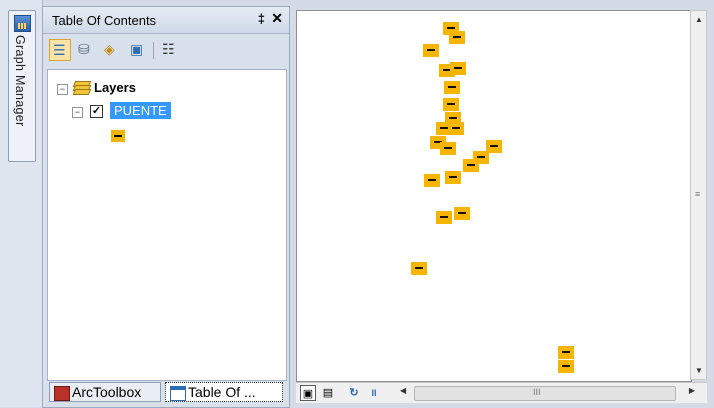  I want to click on scroll-left-arrow-icon: ◀, so click(403, 390).